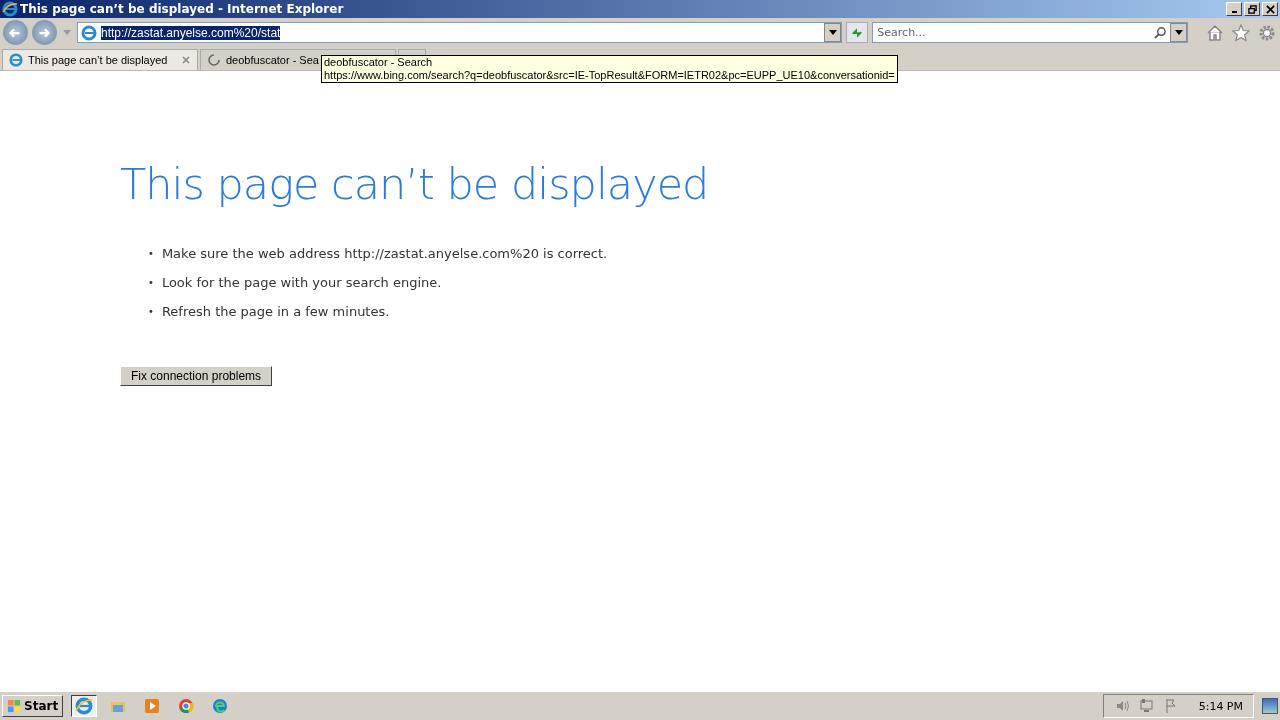  Describe the element at coordinates (1267, 32) in the screenshot. I see `settings-icon` at that location.